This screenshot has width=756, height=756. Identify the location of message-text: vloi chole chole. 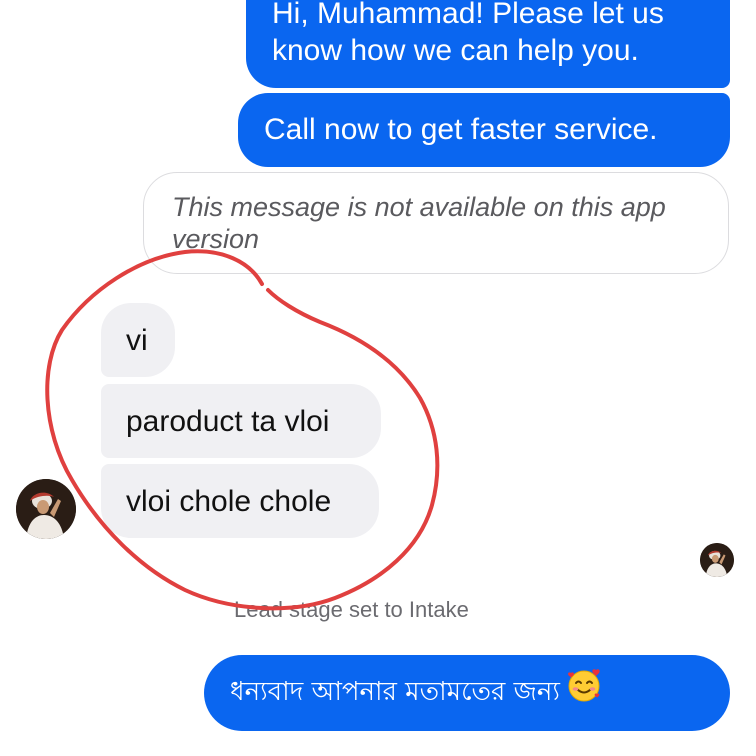
(229, 501).